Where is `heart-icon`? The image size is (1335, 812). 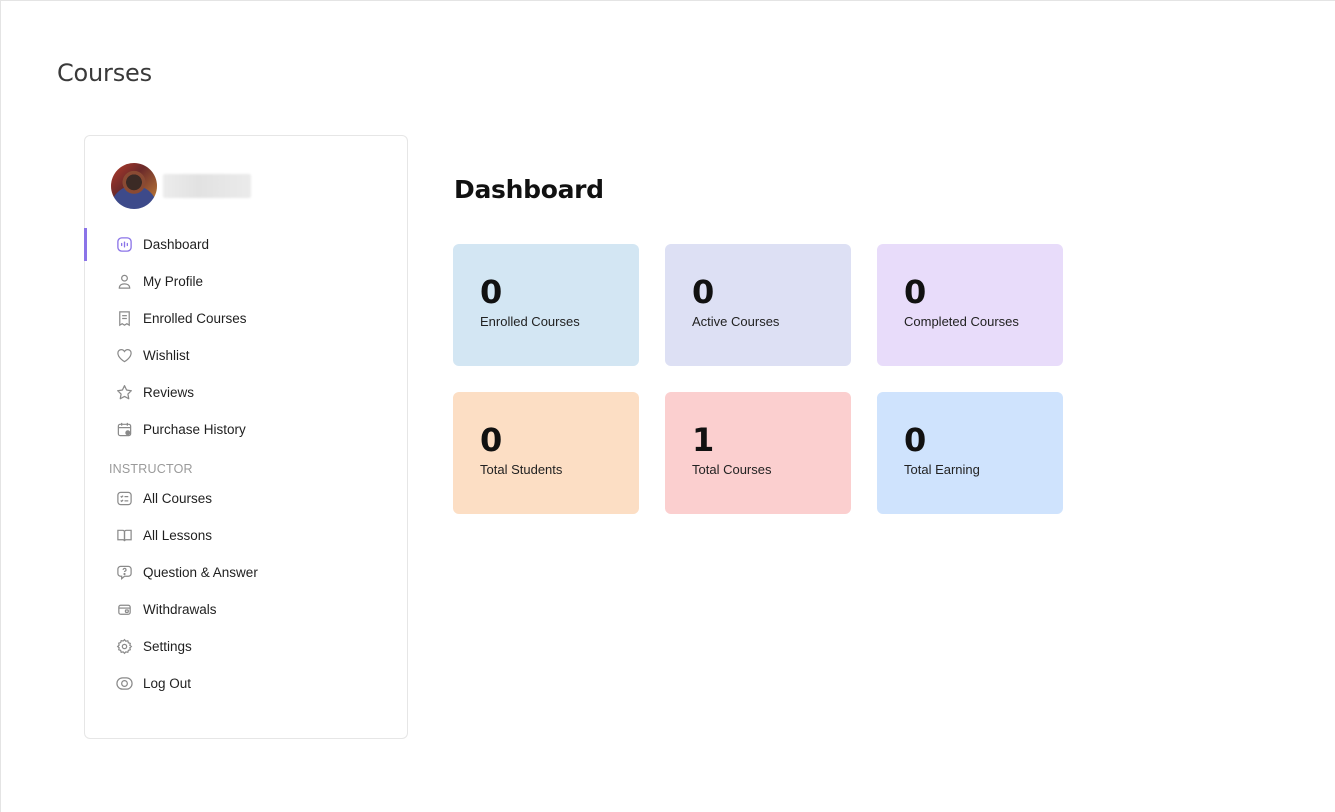
heart-icon is located at coordinates (124, 356).